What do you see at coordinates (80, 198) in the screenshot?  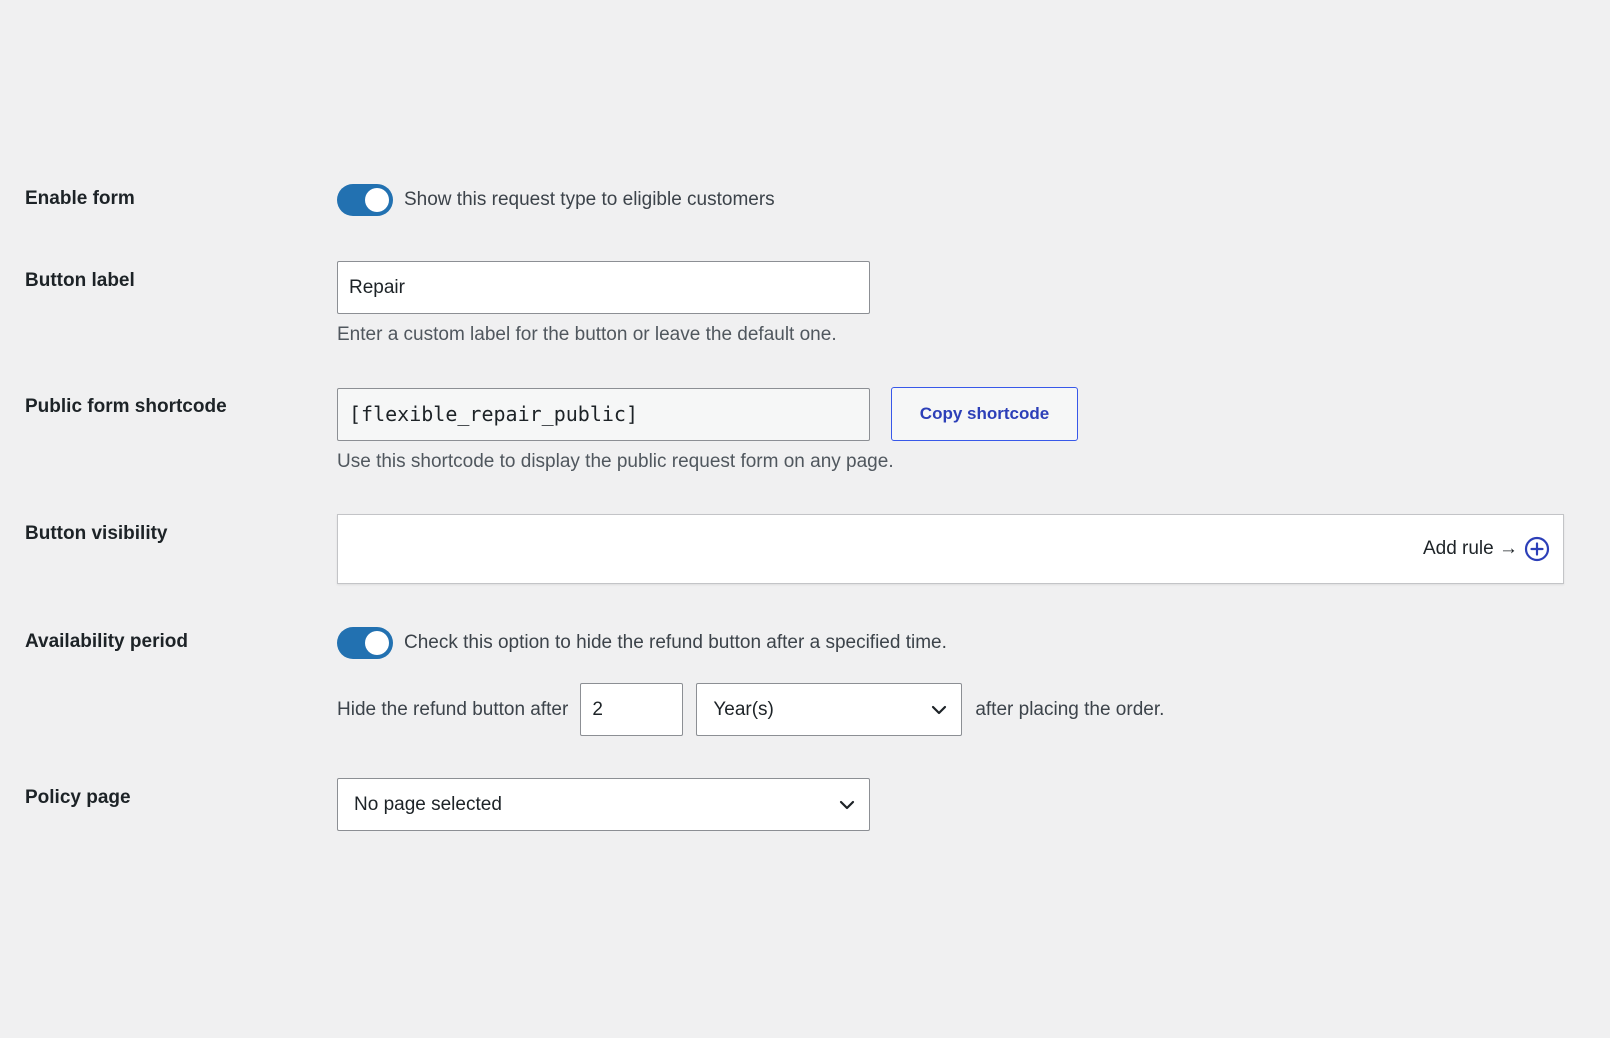 I see `enable-form-label: Enable form` at bounding box center [80, 198].